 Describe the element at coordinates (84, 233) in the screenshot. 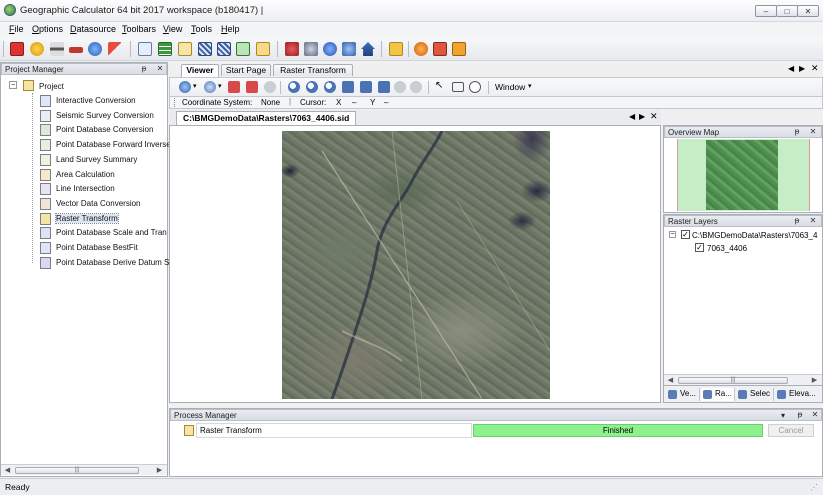

I see `tree-item: Point Database Scale and Tran` at that location.